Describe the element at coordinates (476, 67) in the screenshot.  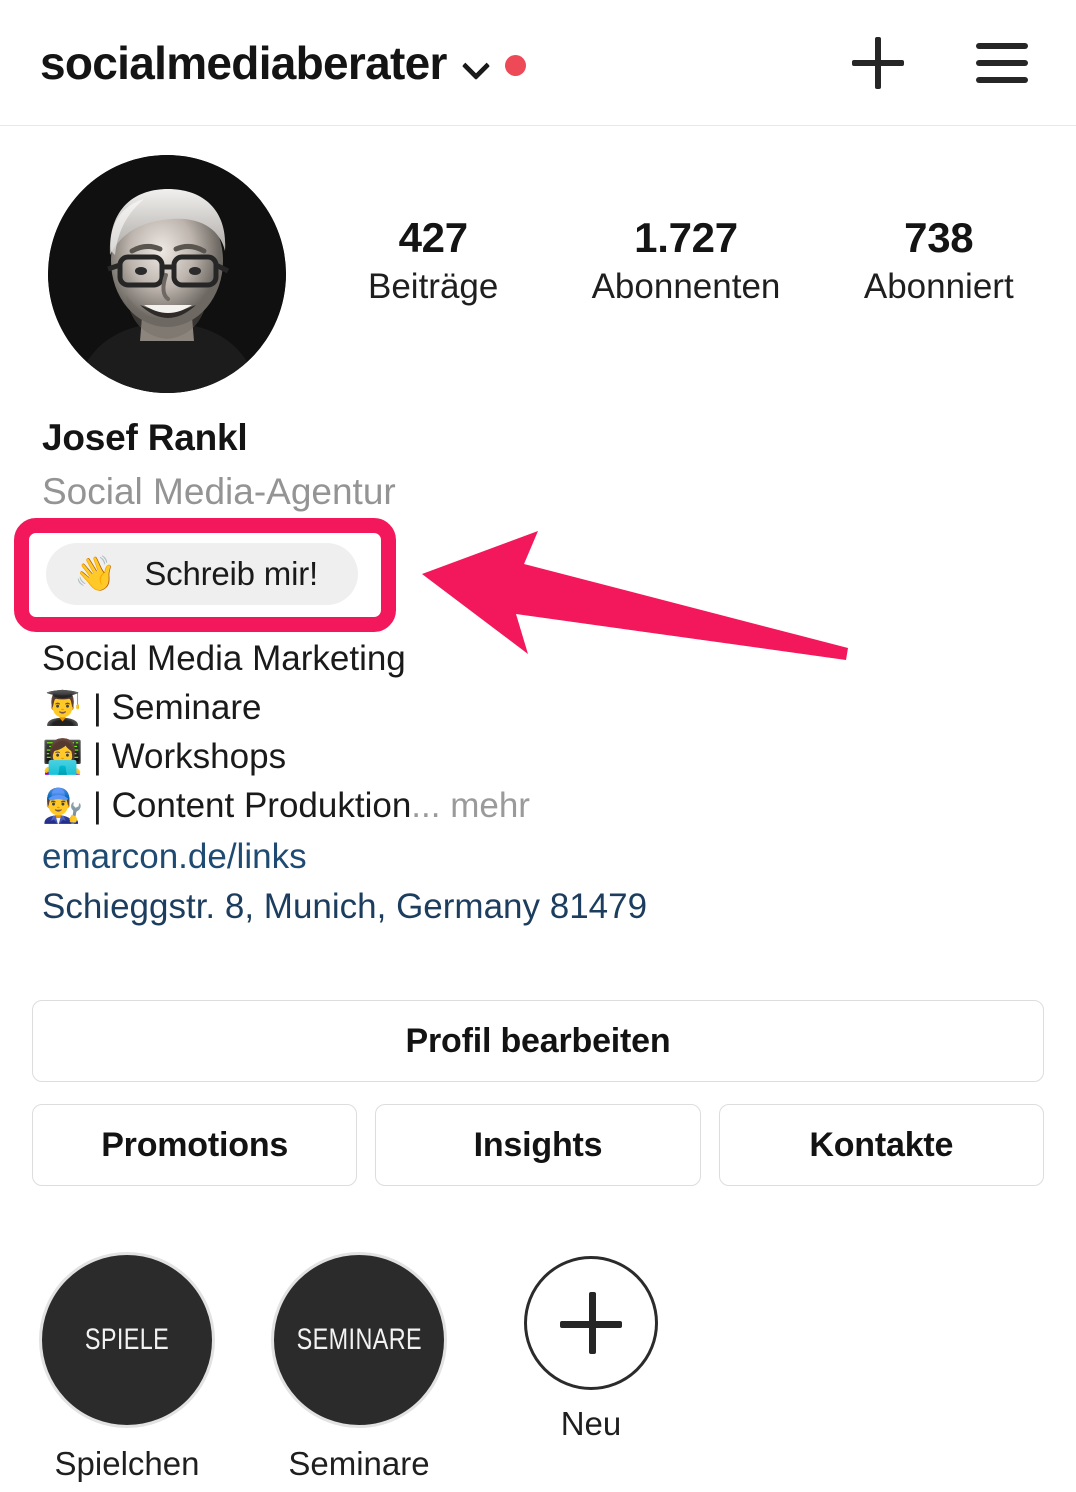
I see `chevron-down-icon` at that location.